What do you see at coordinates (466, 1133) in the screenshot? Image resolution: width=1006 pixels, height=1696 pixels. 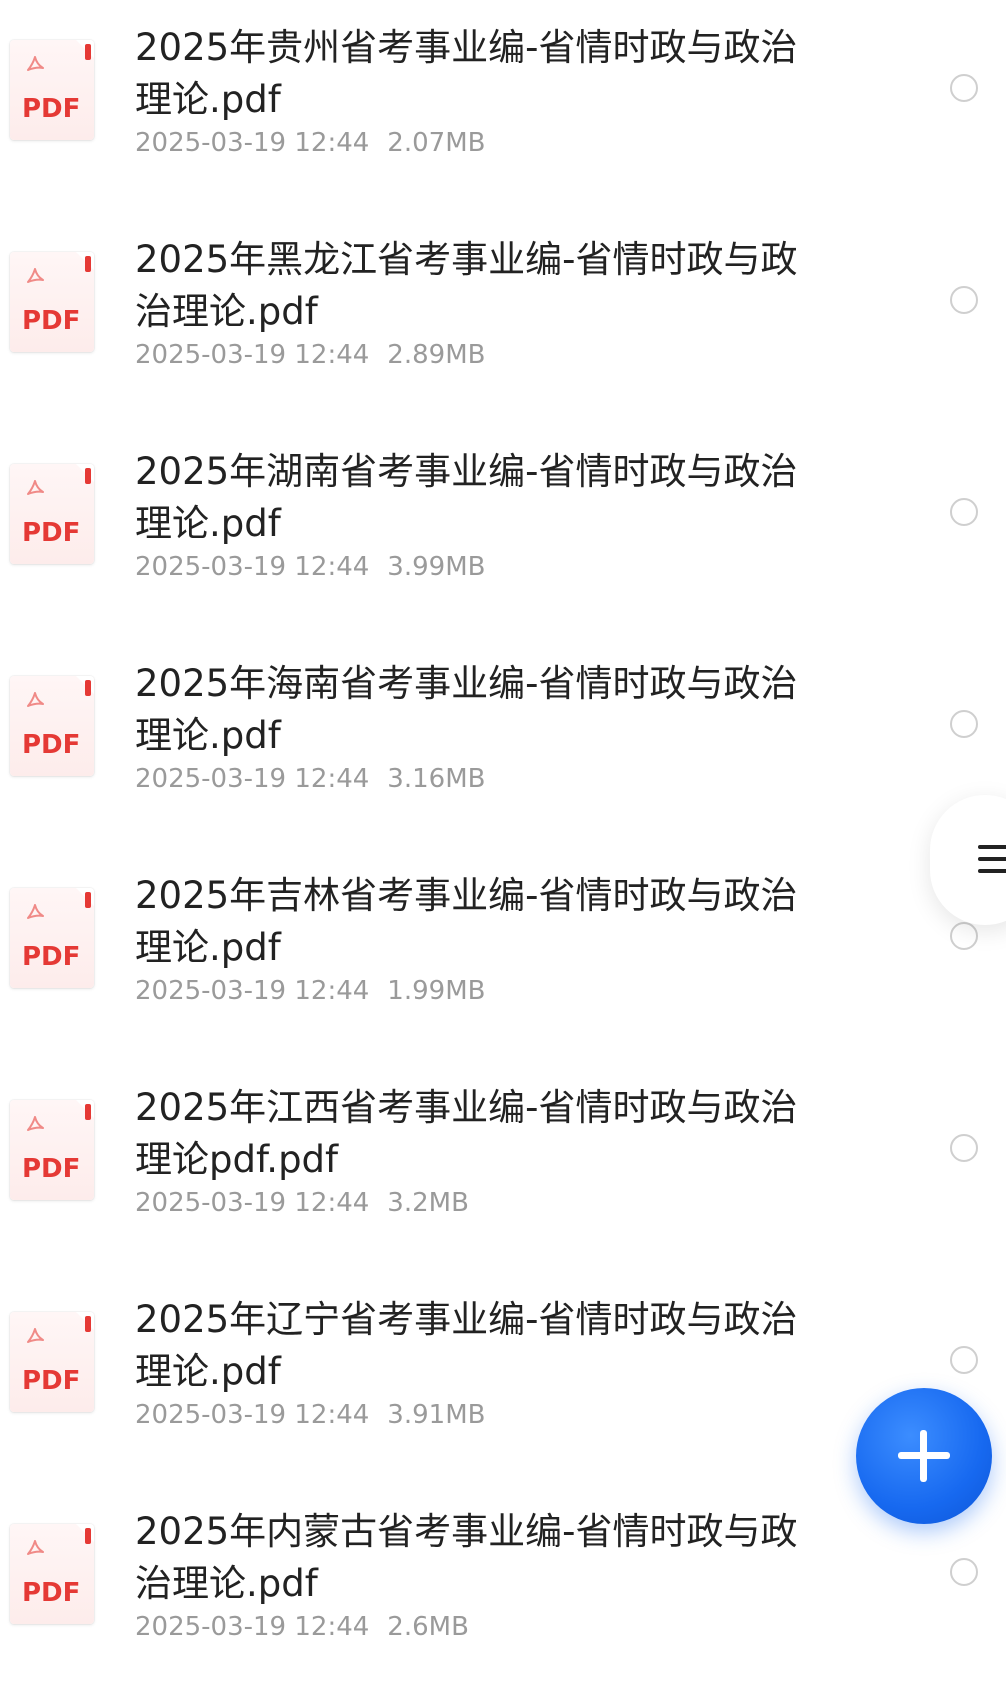 I see `file-name: 2025年江西省考事业编-省情时政与政治理论pdf.pdf` at bounding box center [466, 1133].